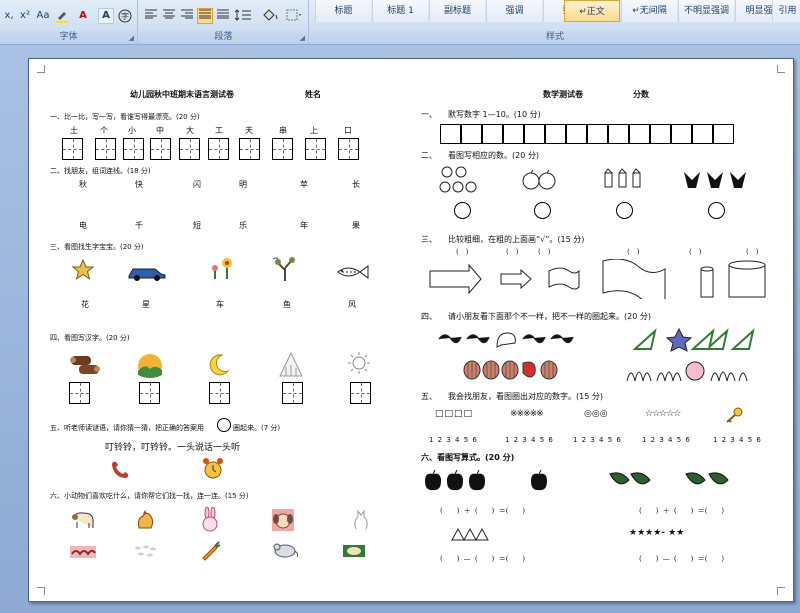  What do you see at coordinates (151, 16) in the screenshot?
I see `align-left-button` at bounding box center [151, 16].